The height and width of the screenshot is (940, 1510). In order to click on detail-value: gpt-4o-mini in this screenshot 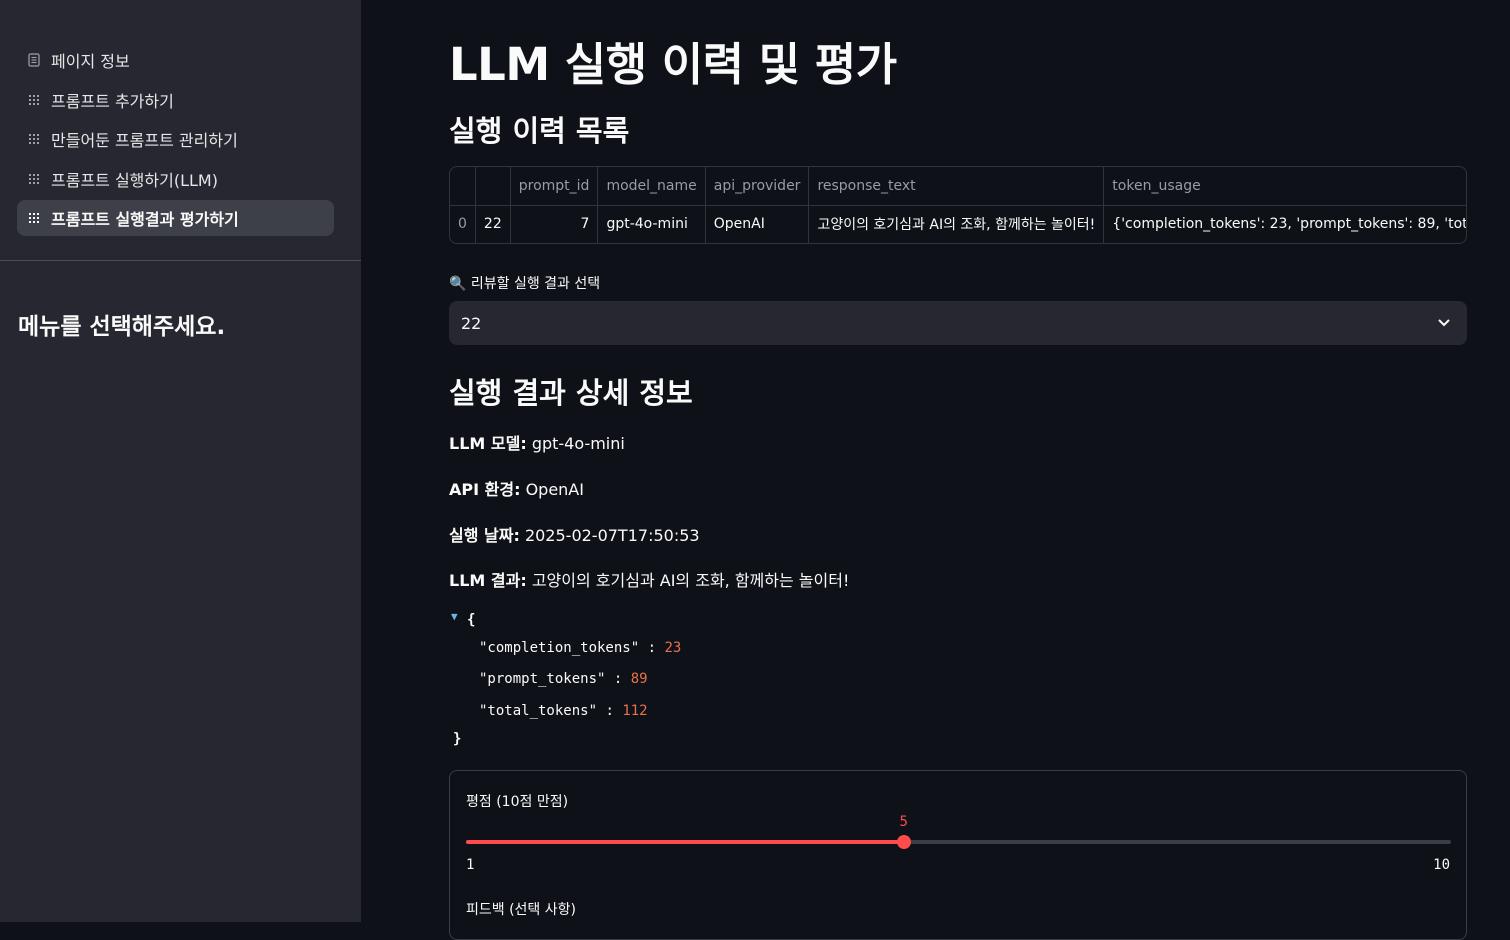, I will do `click(575, 443)`.